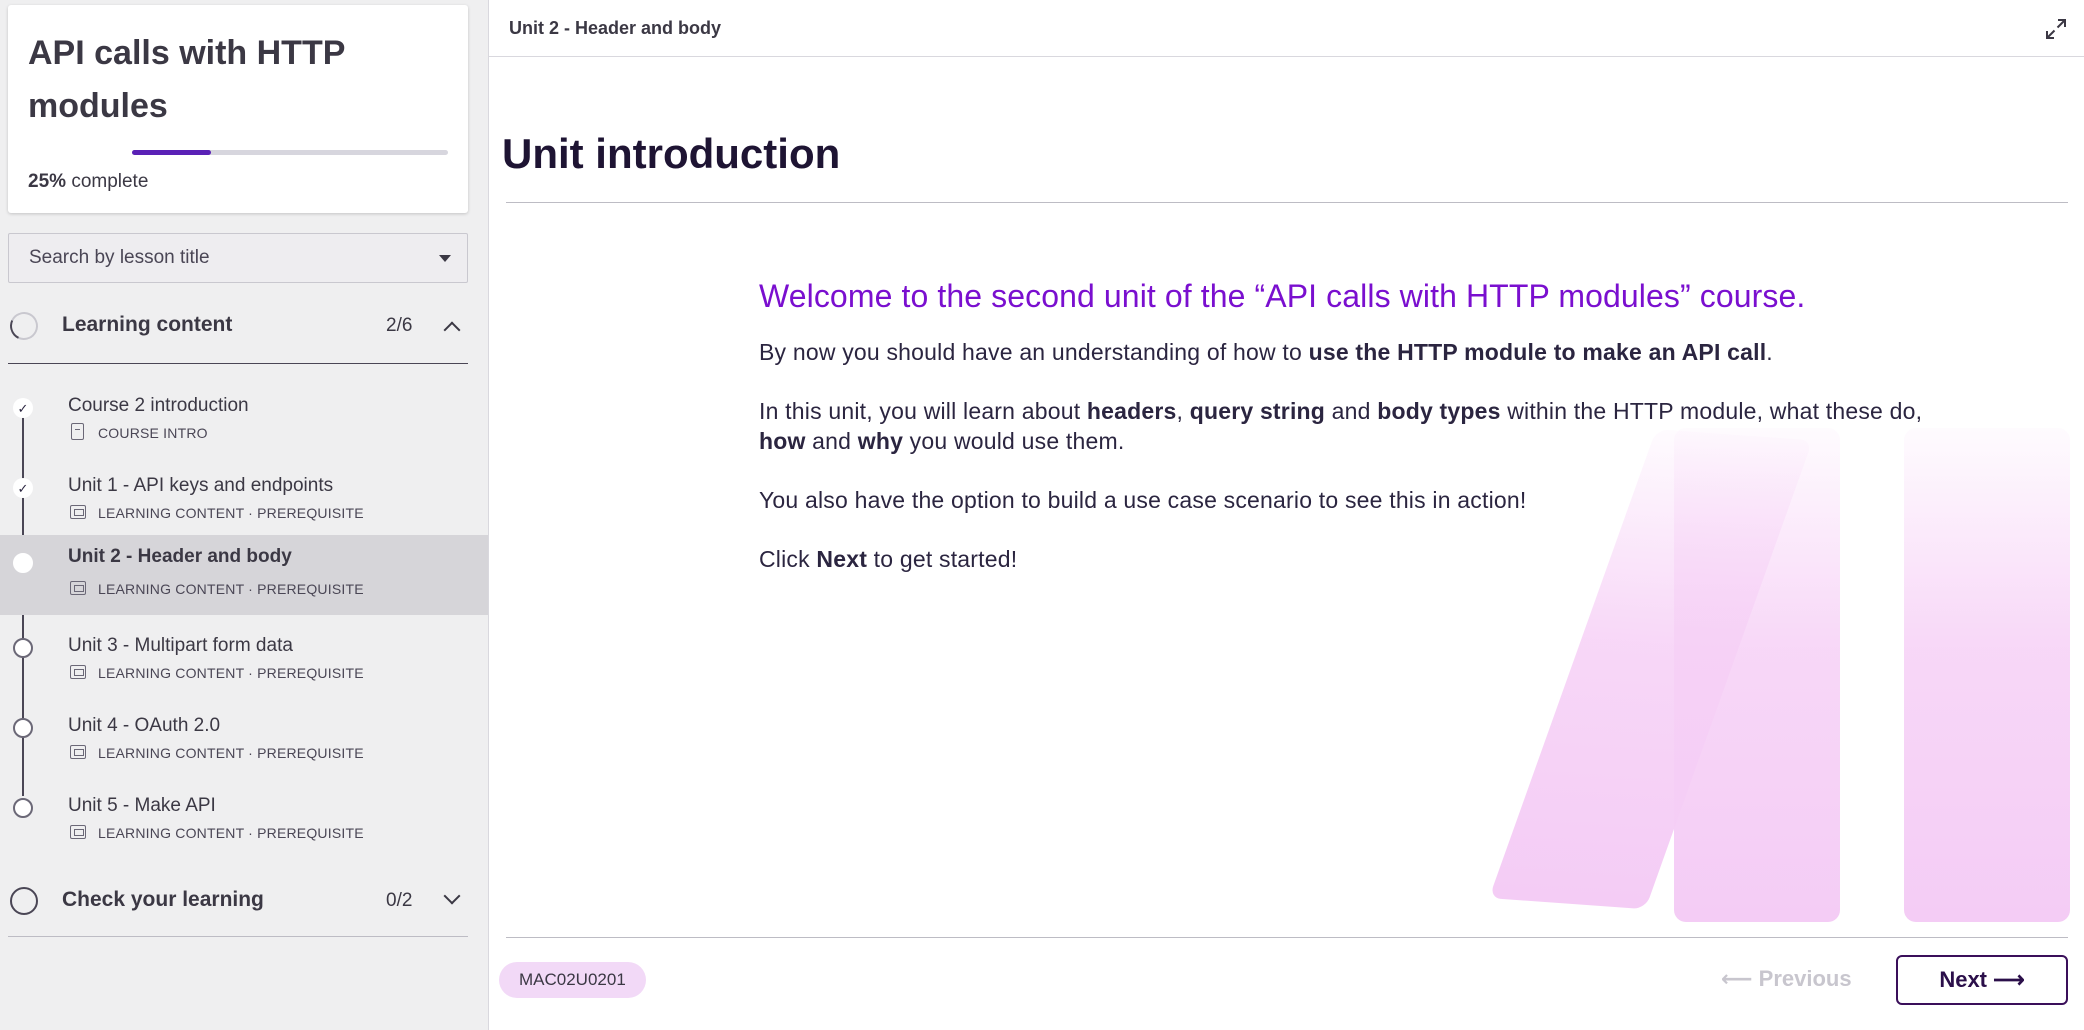 The height and width of the screenshot is (1030, 2084). What do you see at coordinates (119, 257) in the screenshot?
I see `search-placeholder: Search by lesson title` at bounding box center [119, 257].